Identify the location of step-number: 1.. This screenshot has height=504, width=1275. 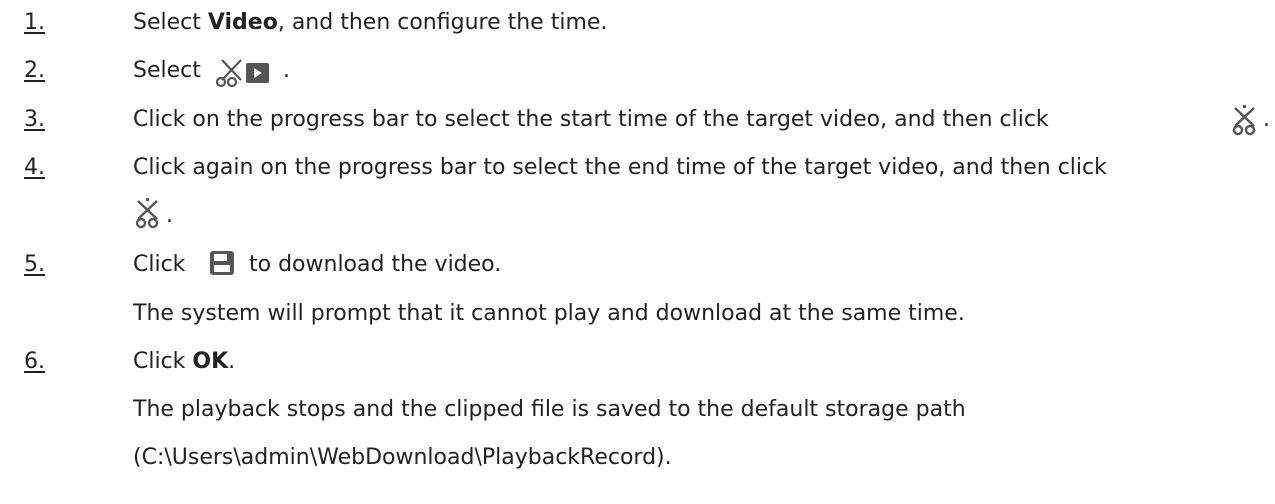
(34, 22).